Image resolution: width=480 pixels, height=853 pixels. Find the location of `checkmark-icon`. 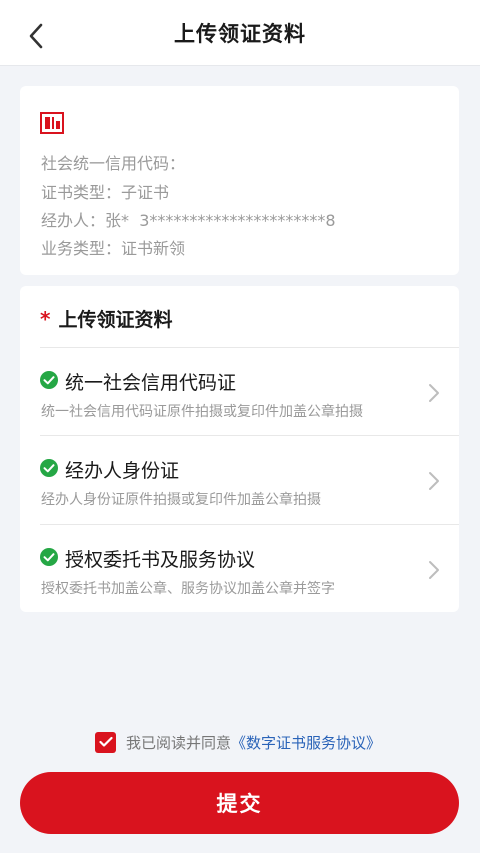

checkmark-icon is located at coordinates (105, 741).